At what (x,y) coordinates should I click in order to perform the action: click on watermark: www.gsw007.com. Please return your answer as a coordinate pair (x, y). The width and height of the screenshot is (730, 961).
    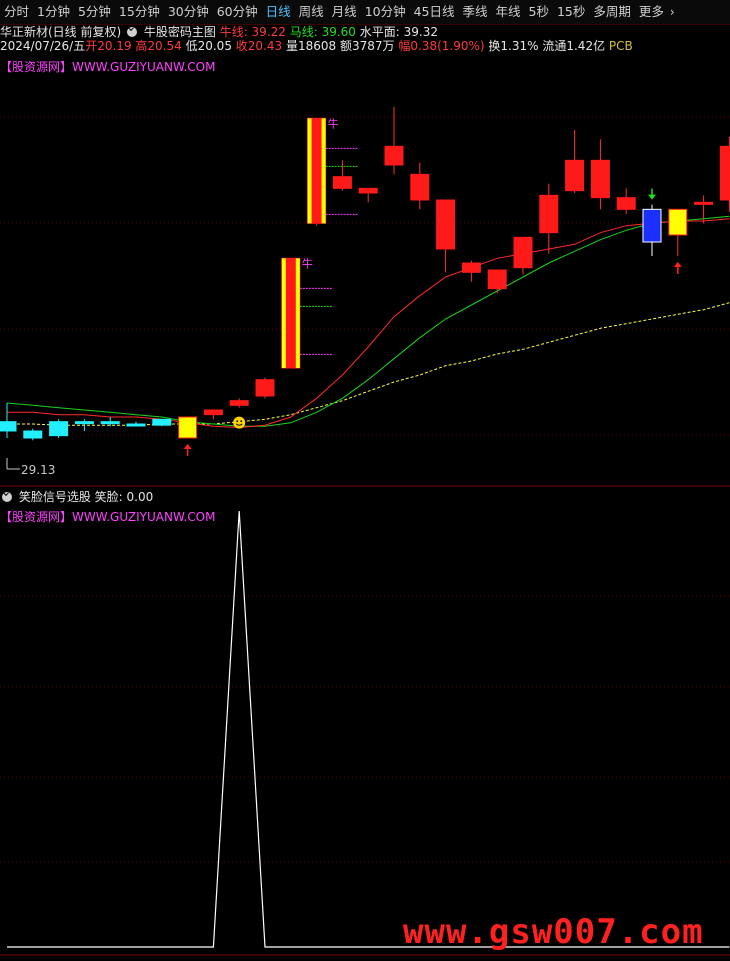
    Looking at the image, I should click on (553, 932).